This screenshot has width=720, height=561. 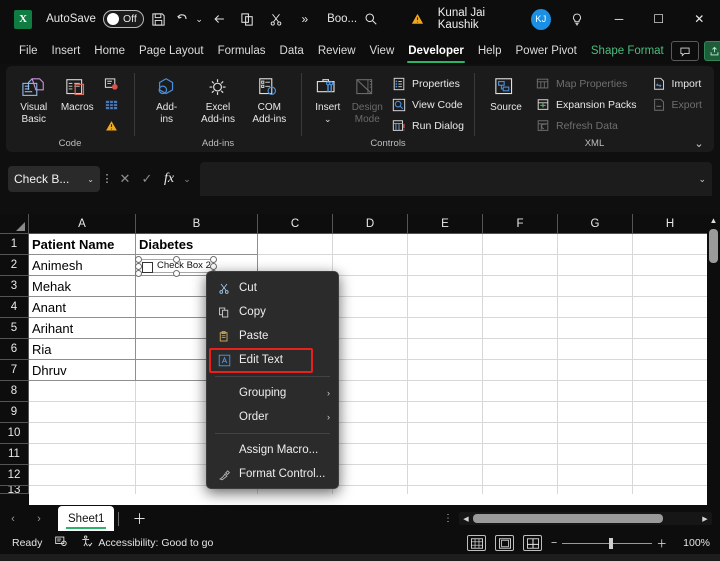 I want to click on confirm-entry-button: ✓, so click(x=147, y=179).